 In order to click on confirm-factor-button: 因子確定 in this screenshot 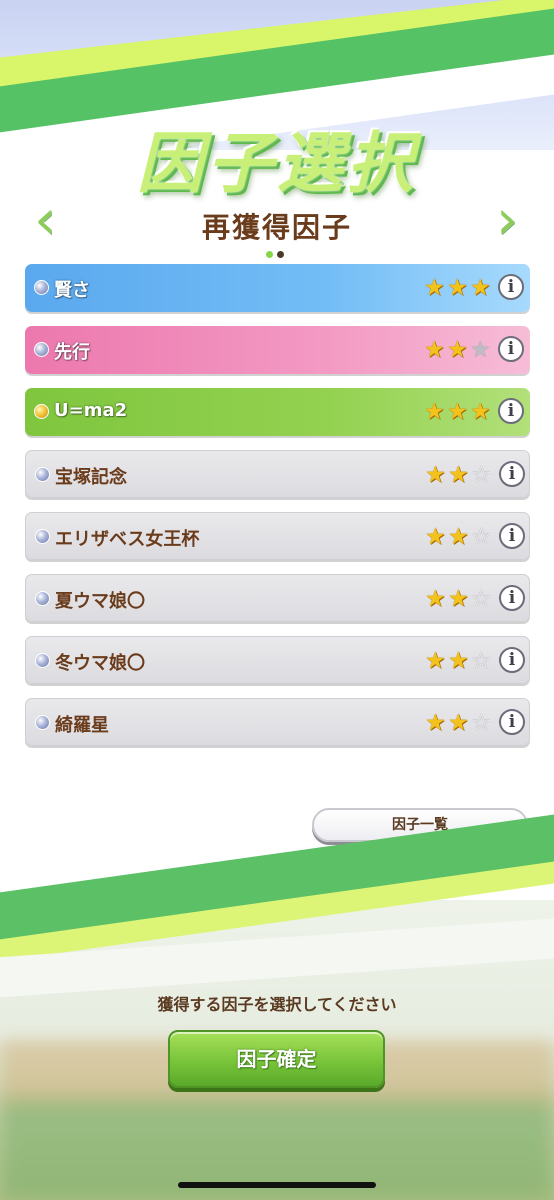, I will do `click(276, 1059)`.